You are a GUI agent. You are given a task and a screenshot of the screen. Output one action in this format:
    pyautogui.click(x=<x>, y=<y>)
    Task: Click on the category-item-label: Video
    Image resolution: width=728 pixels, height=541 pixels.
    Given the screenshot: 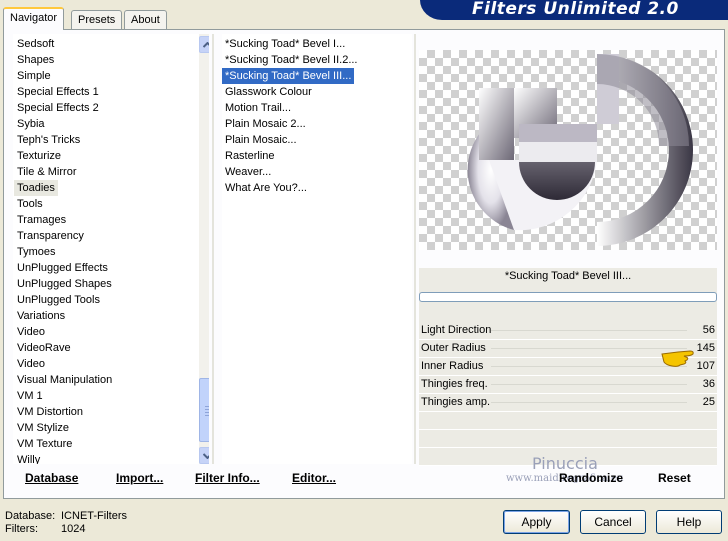 What is the action you would take?
    pyautogui.click(x=31, y=332)
    